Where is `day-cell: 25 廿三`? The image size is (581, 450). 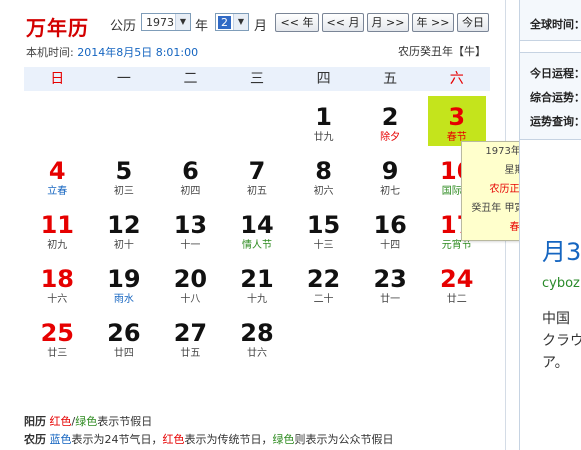
day-cell: 25 廿三 is located at coordinates (57, 337).